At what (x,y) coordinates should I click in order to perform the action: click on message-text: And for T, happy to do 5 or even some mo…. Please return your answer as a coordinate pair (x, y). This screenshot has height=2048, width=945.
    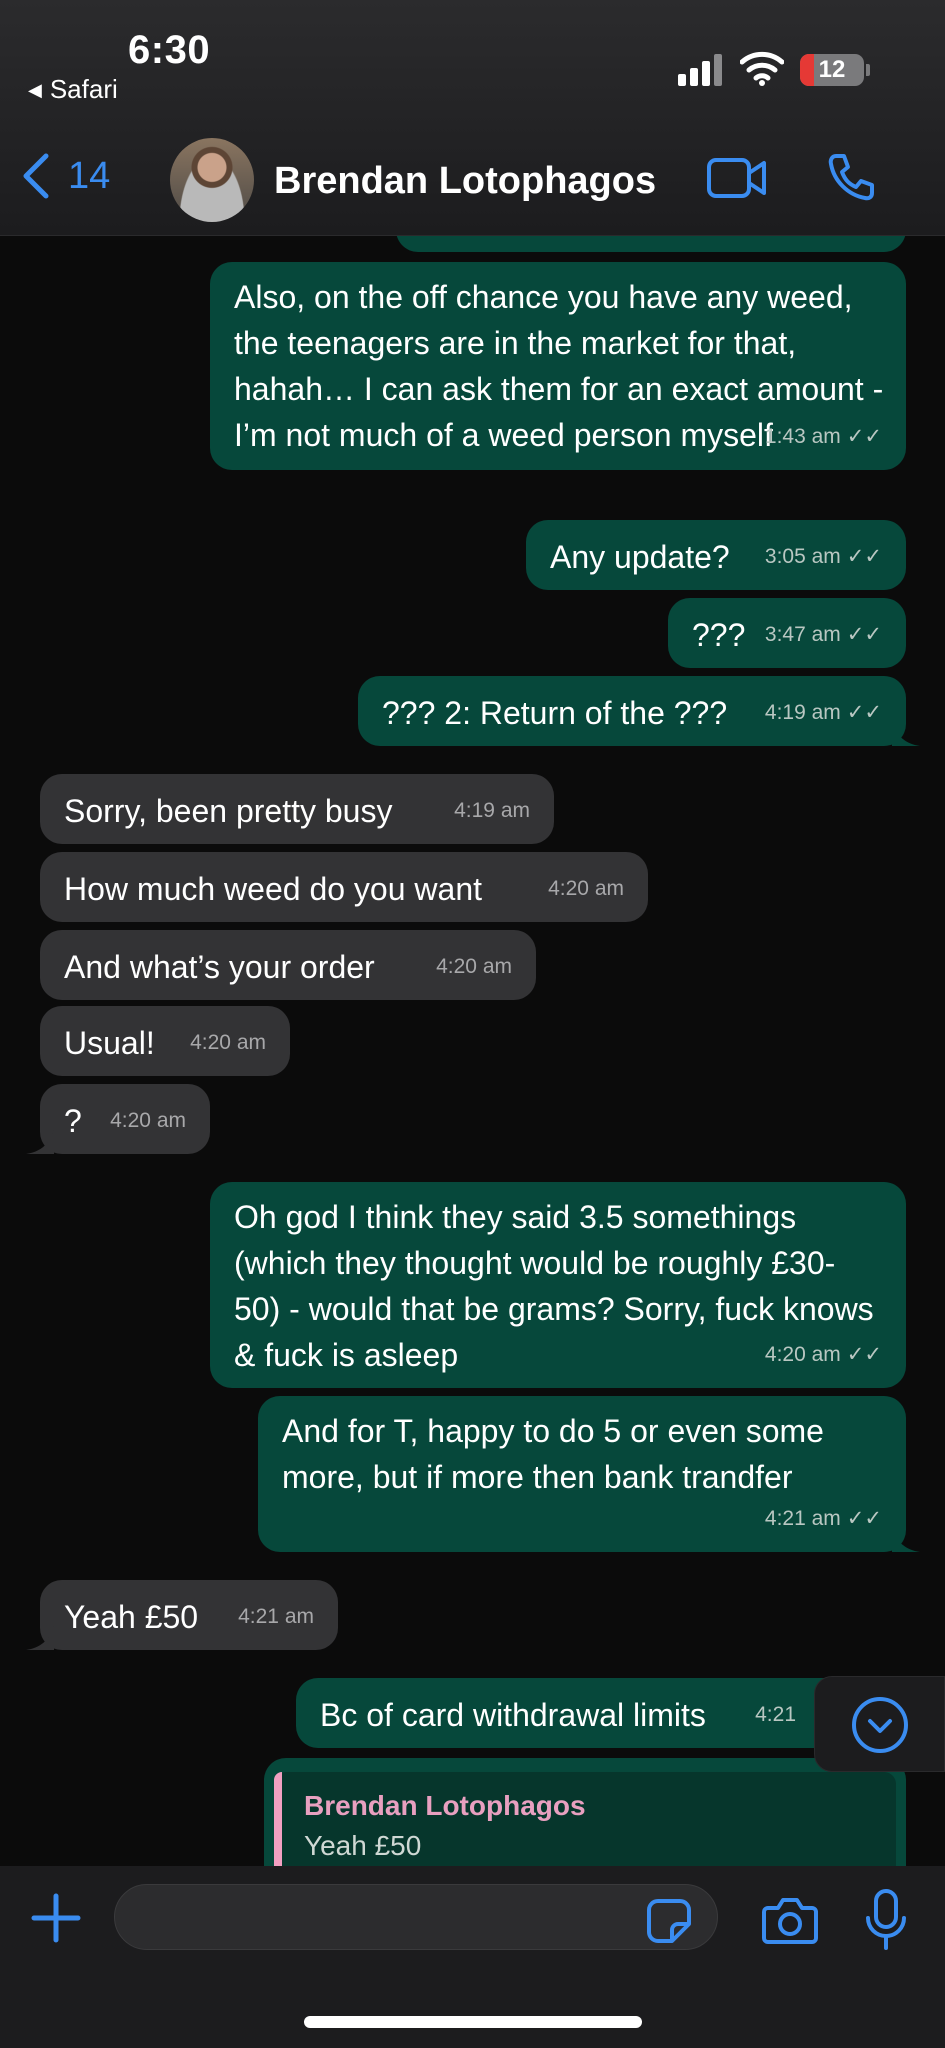
    Looking at the image, I should click on (553, 1454).